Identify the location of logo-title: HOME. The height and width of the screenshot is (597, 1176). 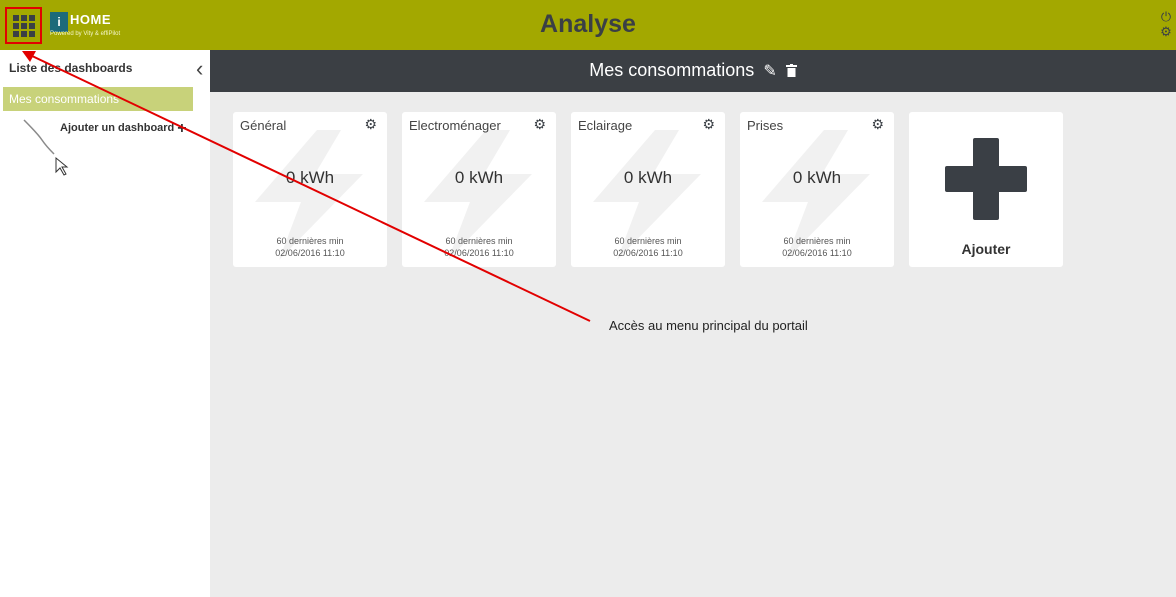
(90, 19).